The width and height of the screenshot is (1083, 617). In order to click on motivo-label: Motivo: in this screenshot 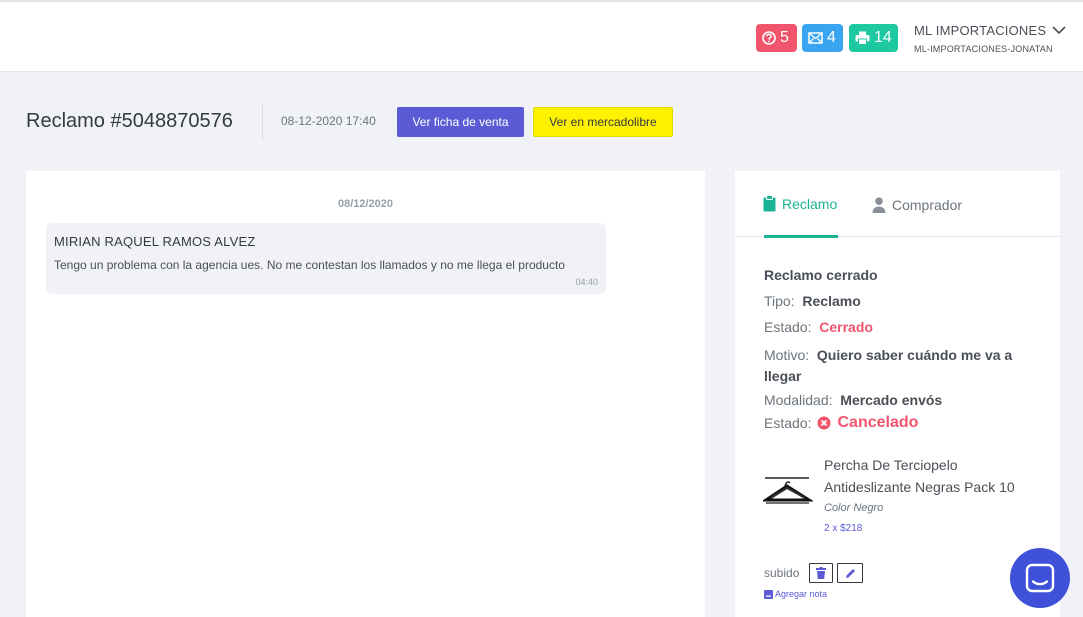, I will do `click(787, 355)`.